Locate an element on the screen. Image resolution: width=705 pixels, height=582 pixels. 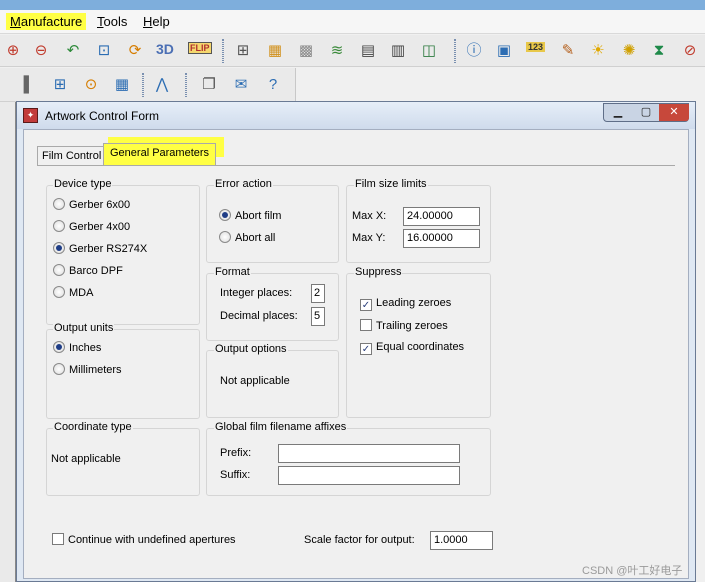
close-button: ✕ is located at coordinates (674, 112).